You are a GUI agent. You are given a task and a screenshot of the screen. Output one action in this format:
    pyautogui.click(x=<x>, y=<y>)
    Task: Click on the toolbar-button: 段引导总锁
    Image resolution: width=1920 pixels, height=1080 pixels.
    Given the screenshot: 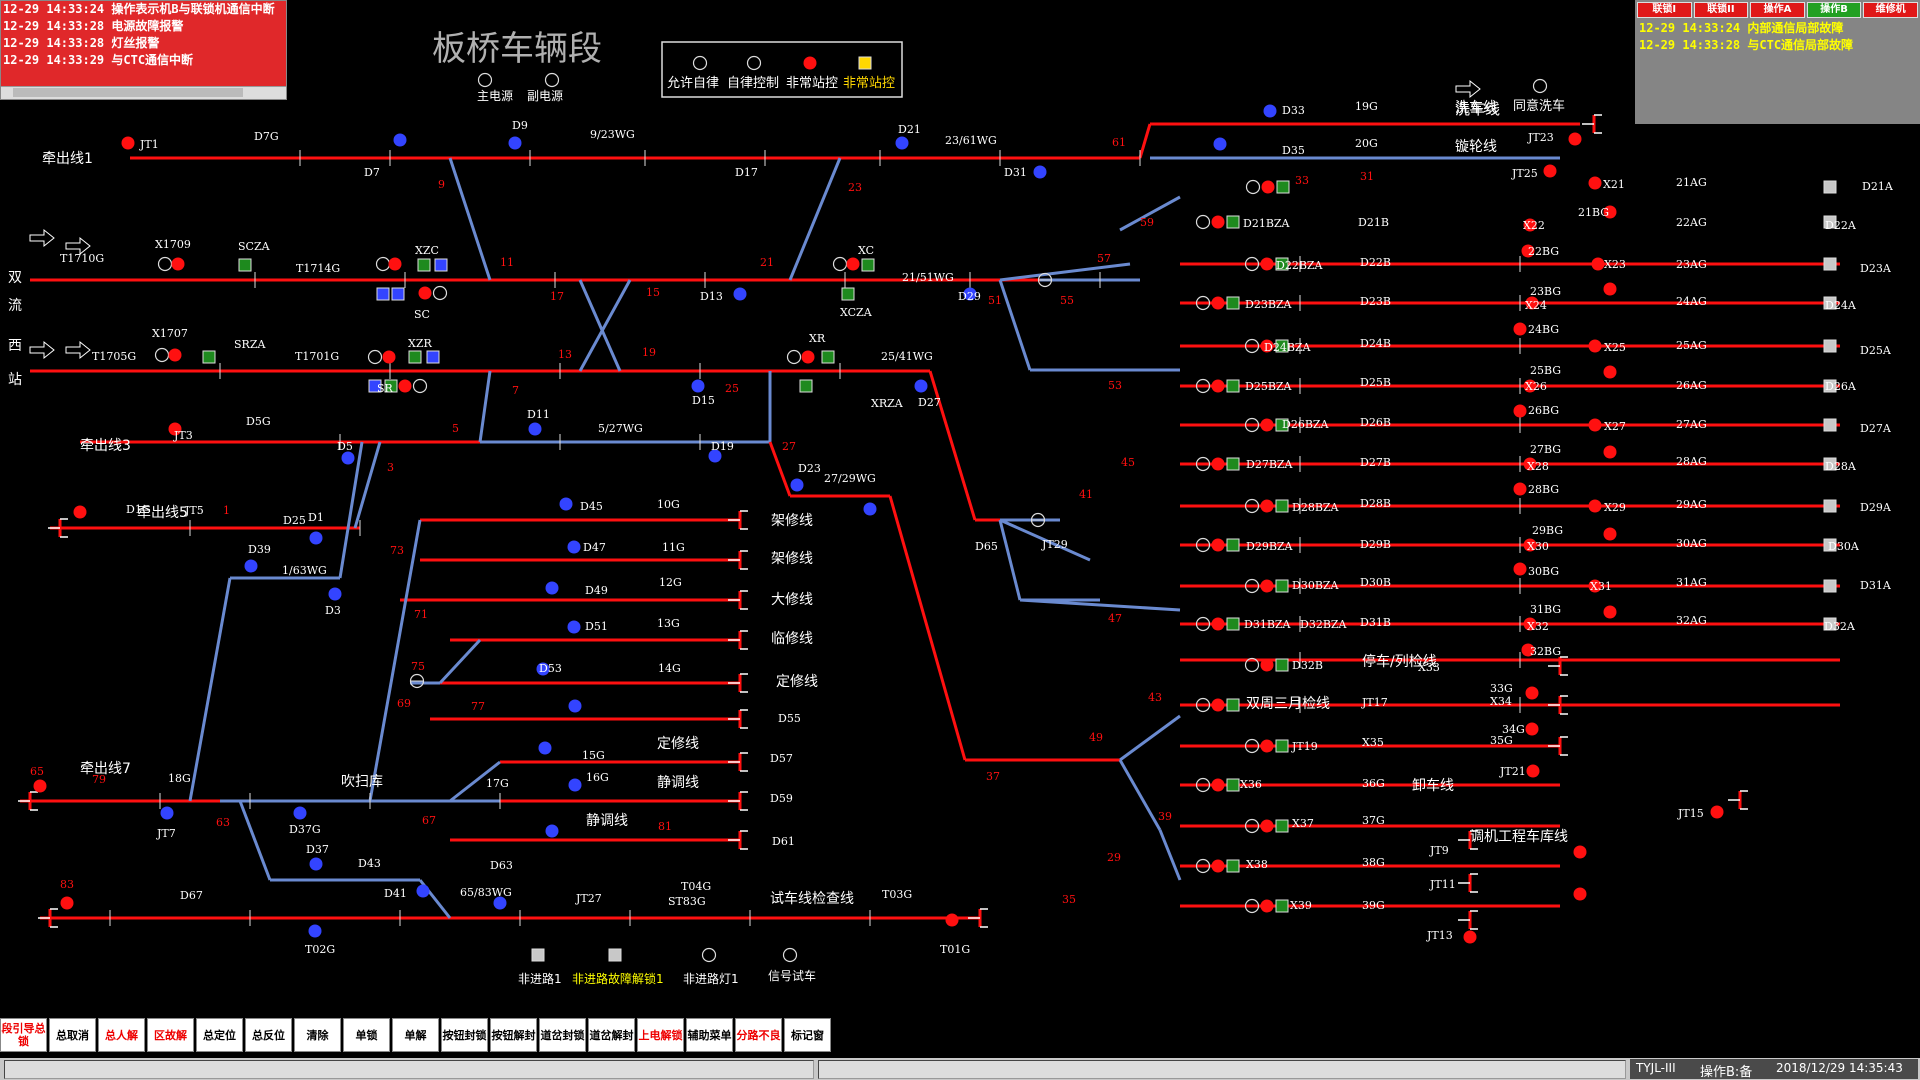 What is the action you would take?
    pyautogui.click(x=23, y=1035)
    